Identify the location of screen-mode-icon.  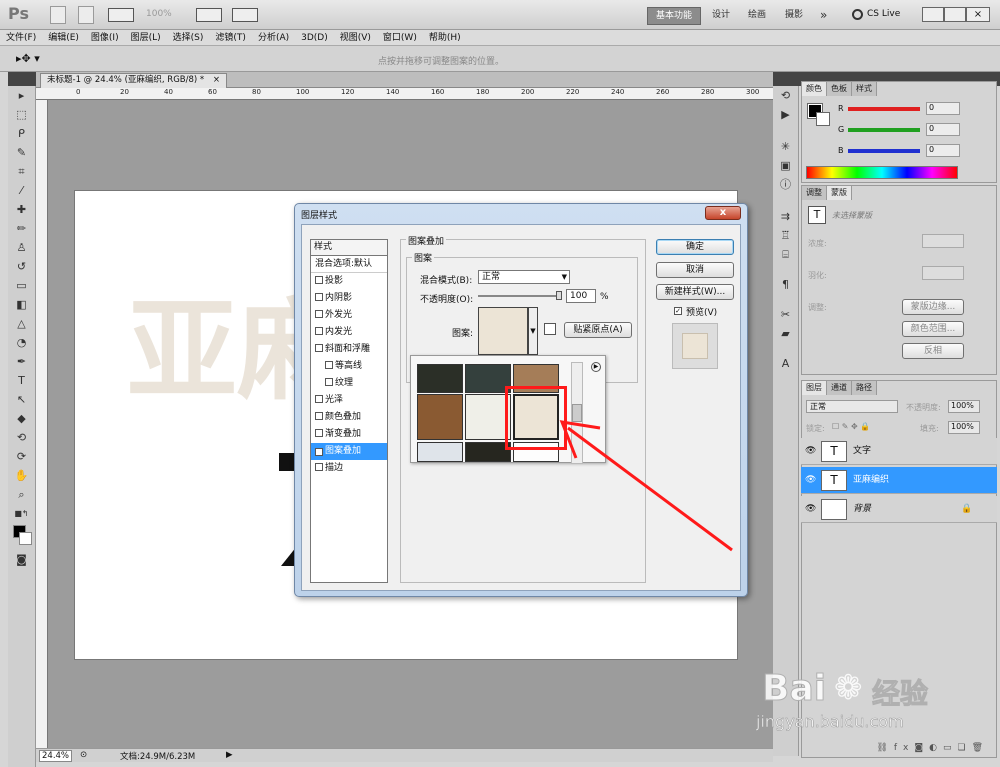
(209, 15).